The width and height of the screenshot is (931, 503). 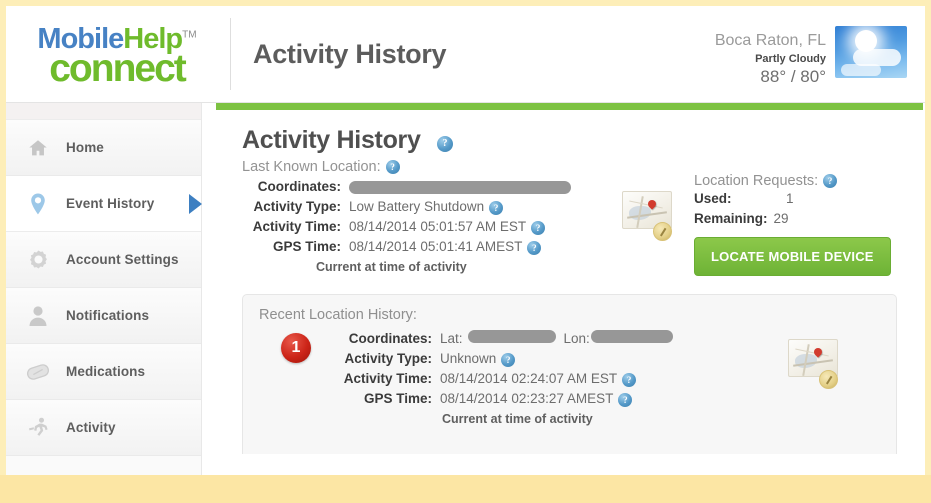 I want to click on location-requests-label: Location Requests:, so click(x=756, y=181).